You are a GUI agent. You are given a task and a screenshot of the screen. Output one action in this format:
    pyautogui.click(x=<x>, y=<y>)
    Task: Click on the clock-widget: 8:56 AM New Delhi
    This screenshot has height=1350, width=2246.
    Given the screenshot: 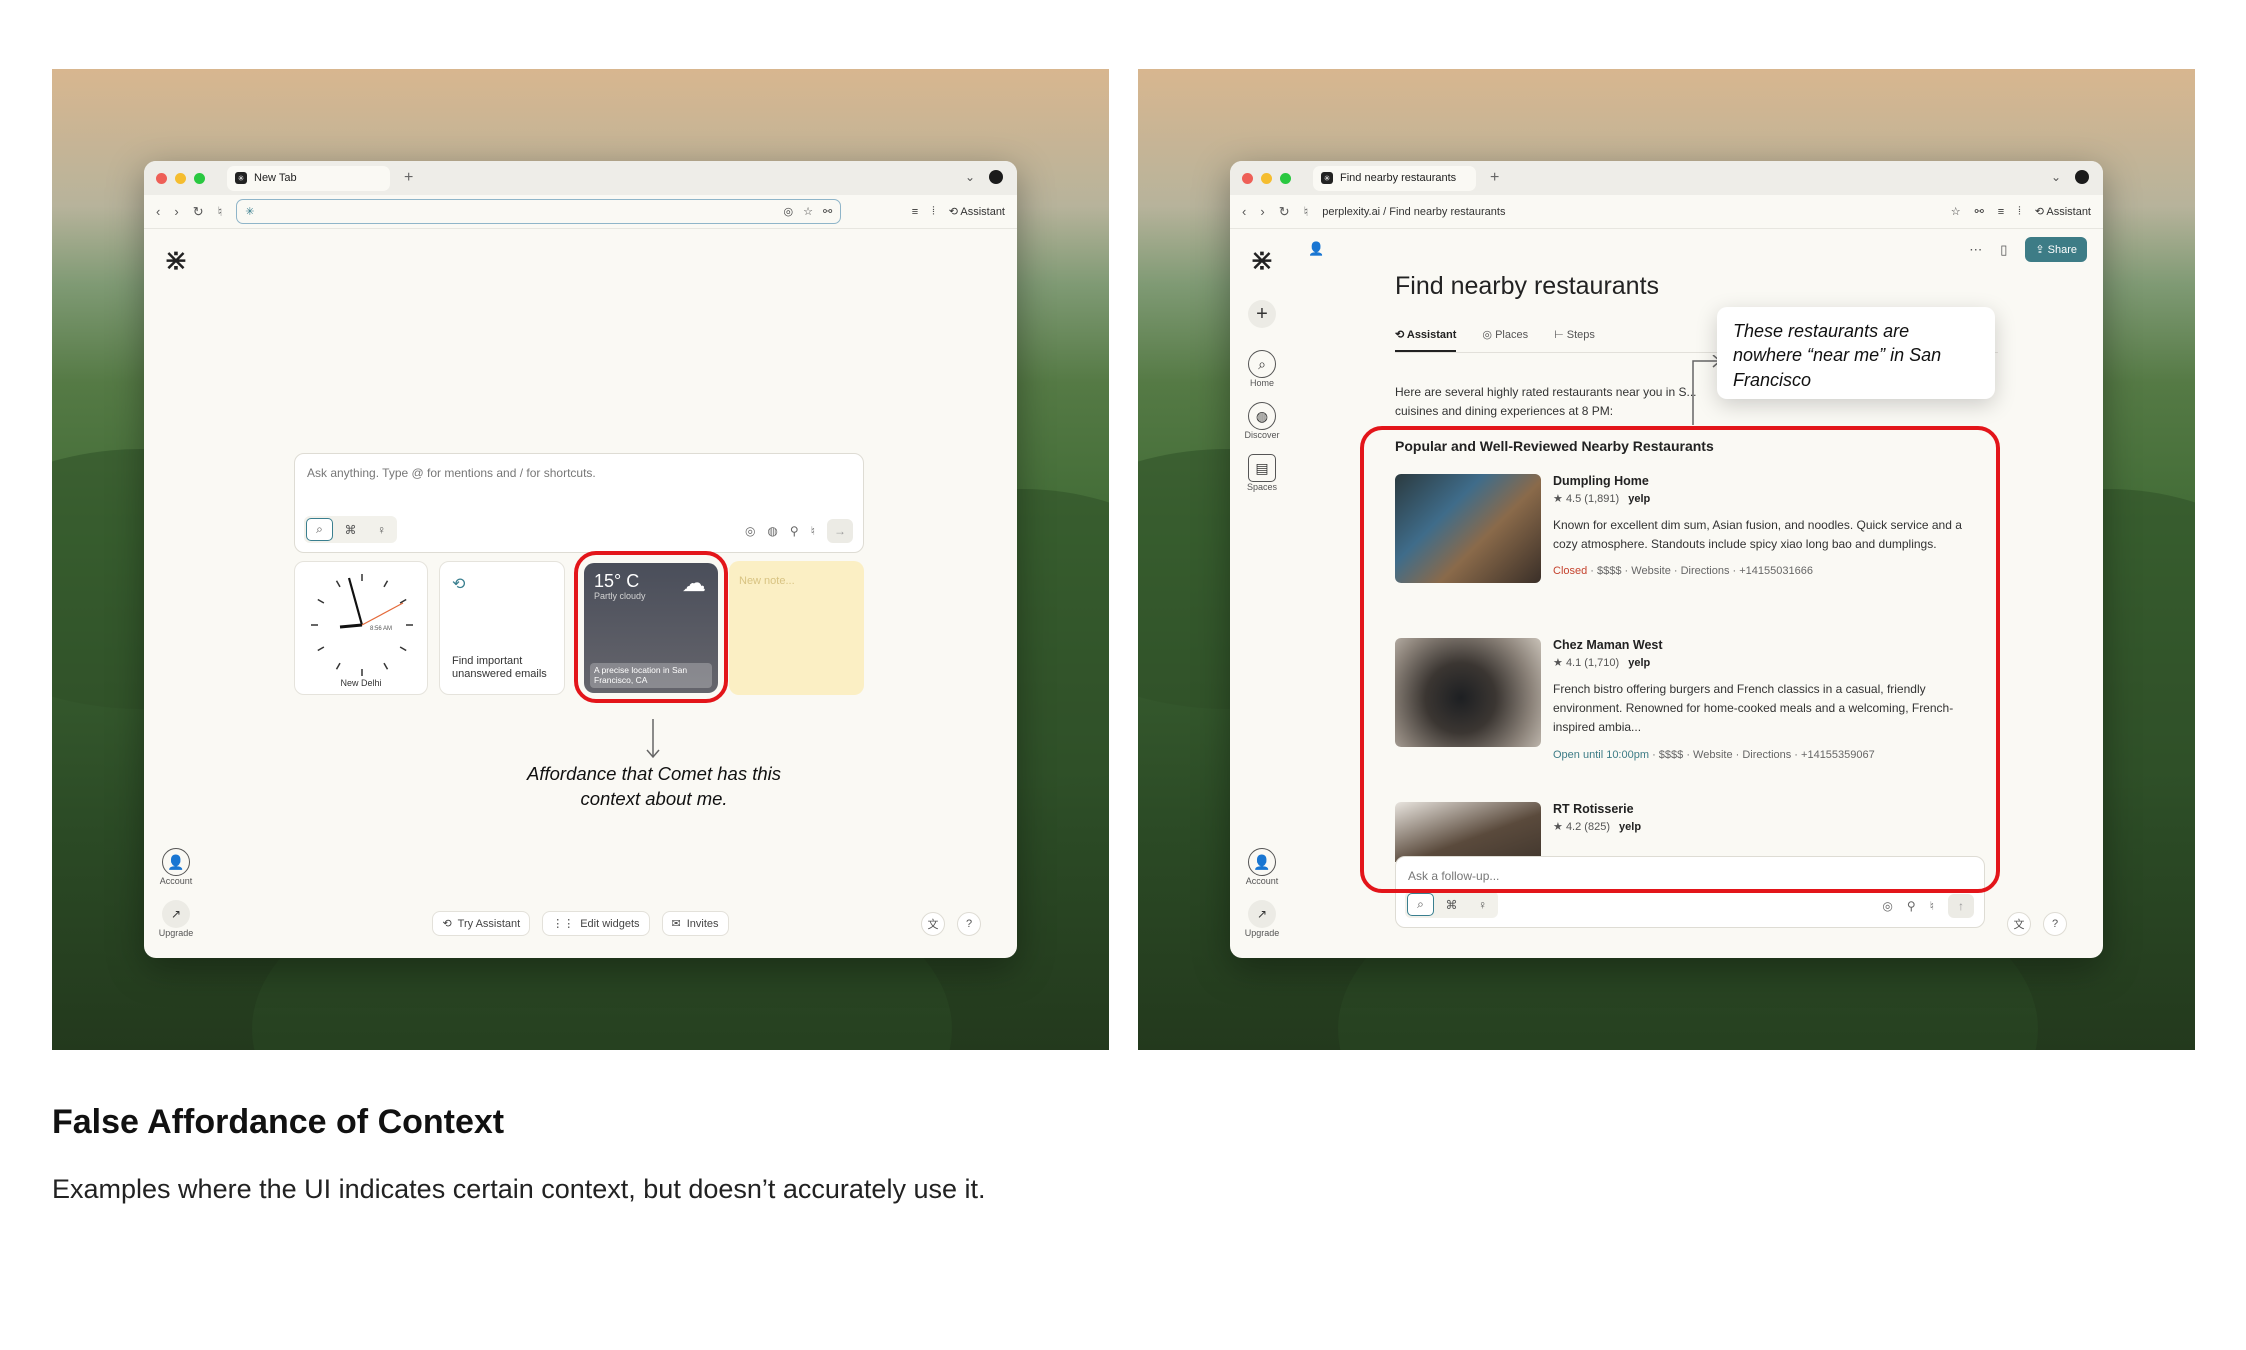 What is the action you would take?
    pyautogui.click(x=361, y=628)
    